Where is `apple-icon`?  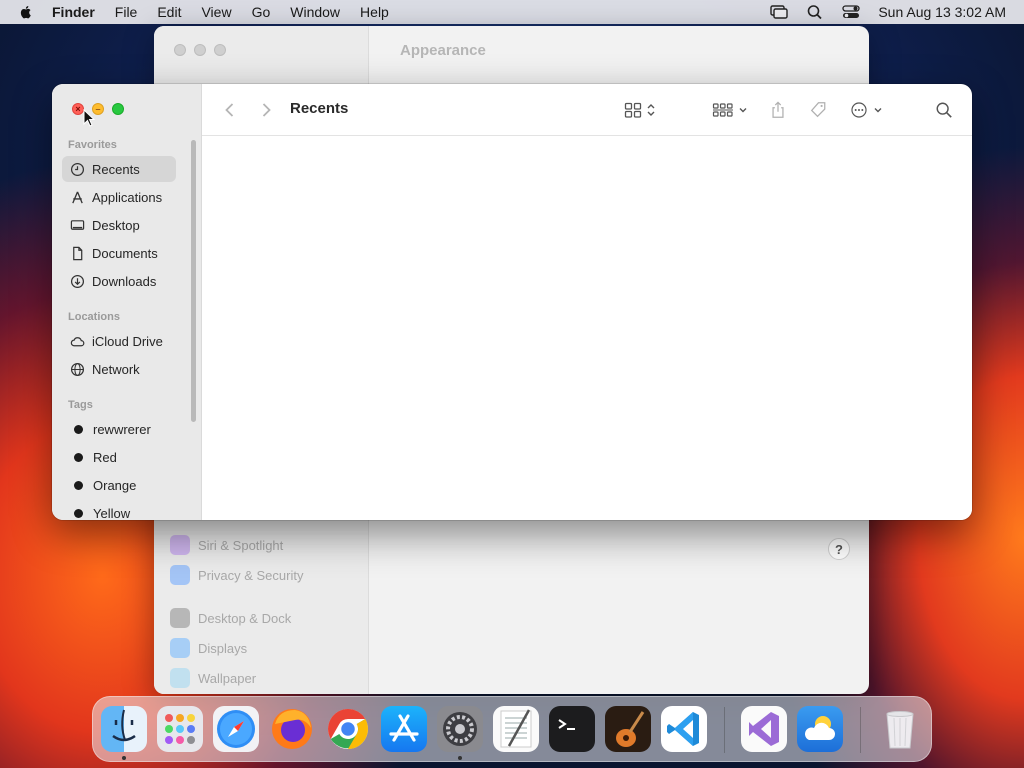
apple-icon is located at coordinates (26, 12).